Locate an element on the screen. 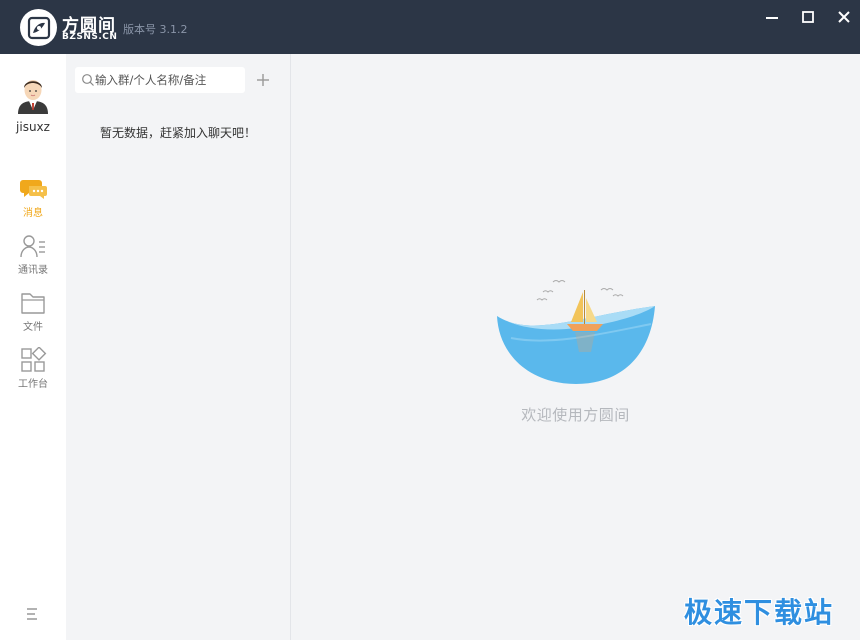 The height and width of the screenshot is (640, 860). version-label: 版本号 3.1.2 is located at coordinates (155, 29).